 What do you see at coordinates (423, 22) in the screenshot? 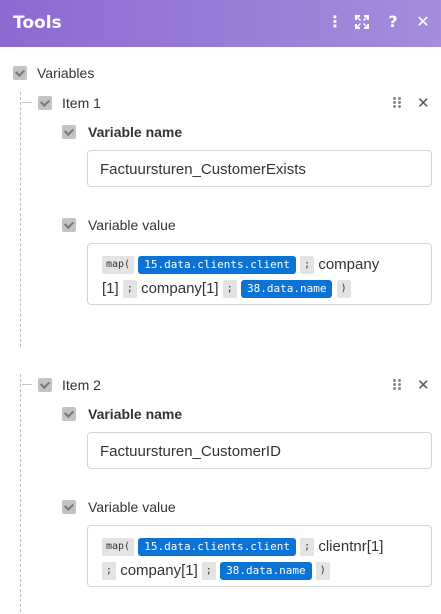
I see `close-icon: ✕` at bounding box center [423, 22].